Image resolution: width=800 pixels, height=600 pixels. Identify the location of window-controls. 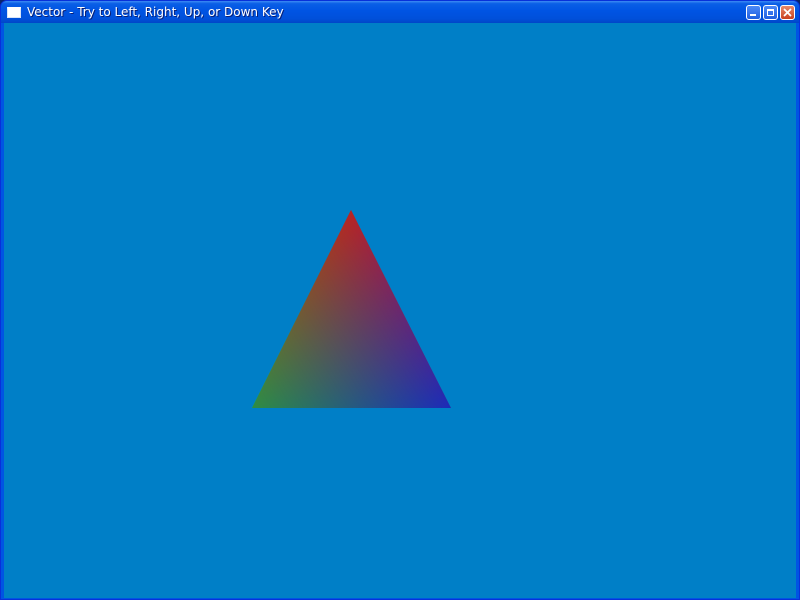
(770, 12).